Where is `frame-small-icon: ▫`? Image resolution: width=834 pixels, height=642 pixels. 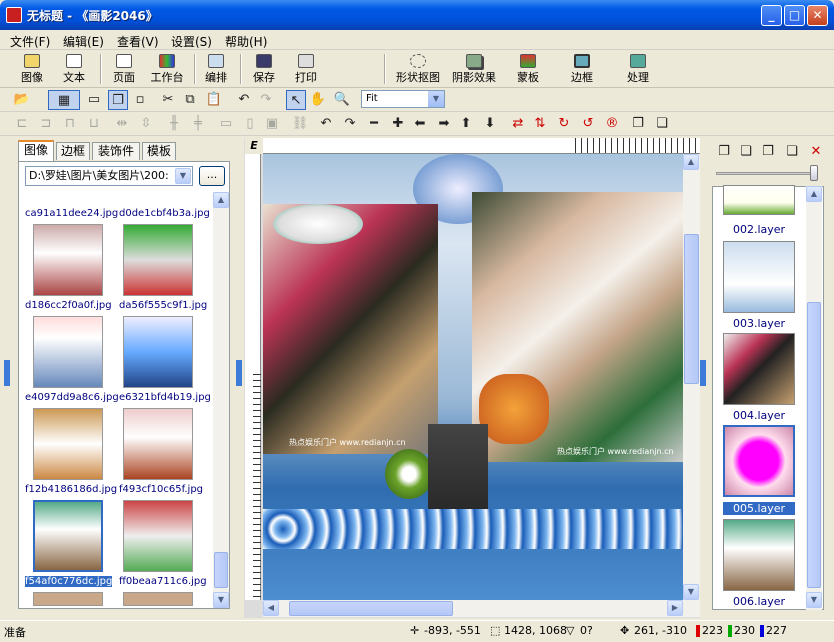
frame-small-icon: ▫ is located at coordinates (140, 100).